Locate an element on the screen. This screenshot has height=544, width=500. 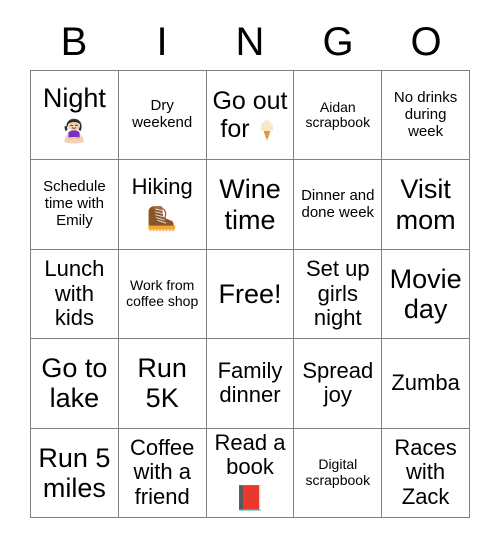
bingo-cell-label: Wine time is located at coordinates (250, 204).